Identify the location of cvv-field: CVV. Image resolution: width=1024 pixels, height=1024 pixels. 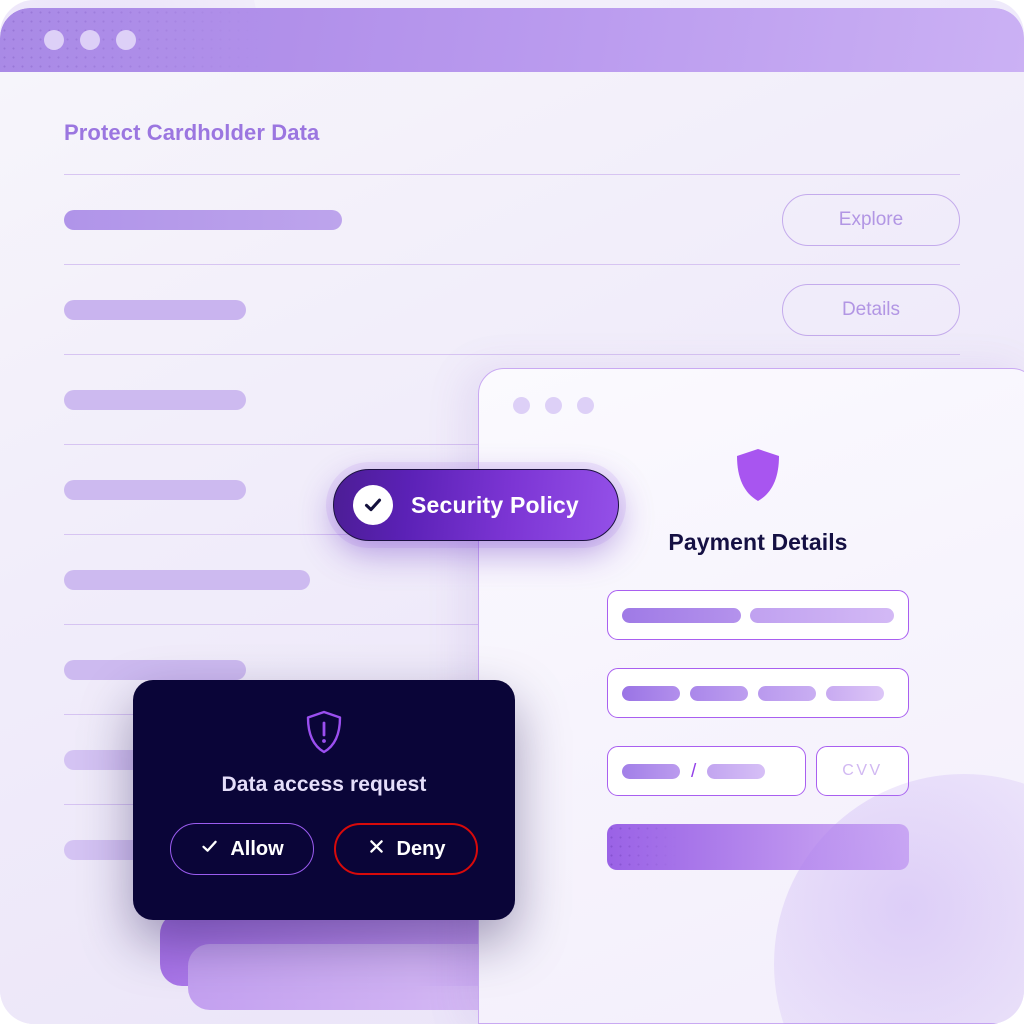
(862, 771).